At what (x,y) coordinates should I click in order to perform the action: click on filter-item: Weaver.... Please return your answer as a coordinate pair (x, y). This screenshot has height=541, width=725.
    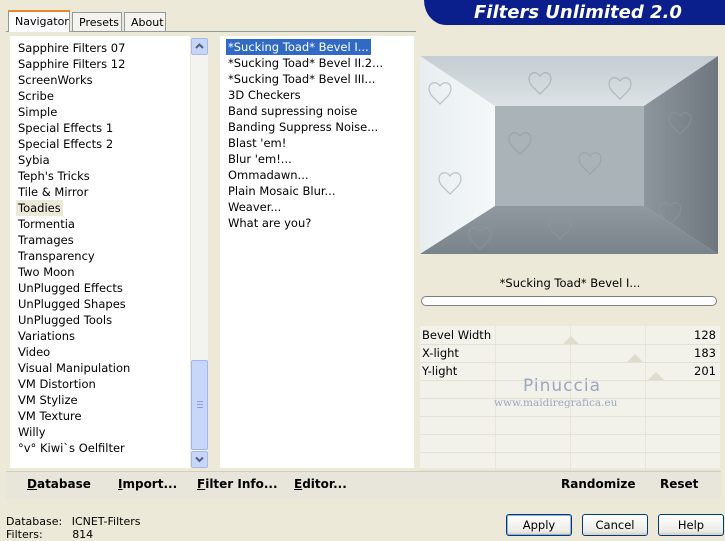
    Looking at the image, I should click on (254, 207).